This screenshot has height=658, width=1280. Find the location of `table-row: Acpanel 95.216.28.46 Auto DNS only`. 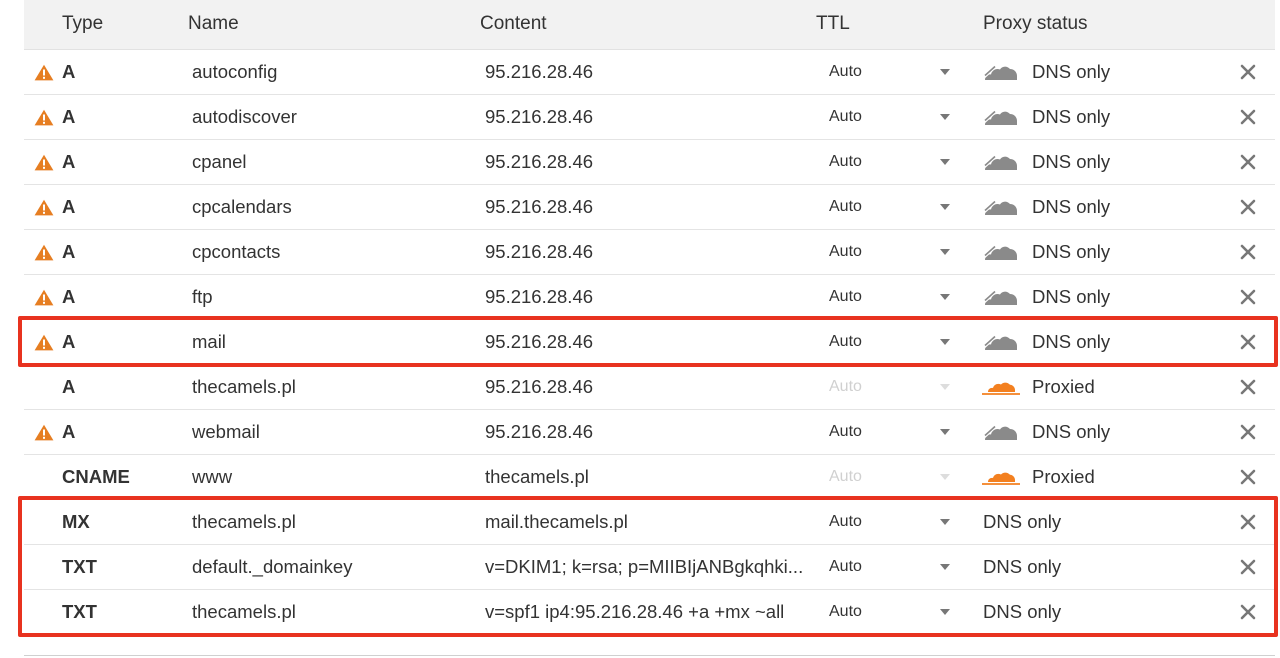

table-row: Acpanel 95.216.28.46 Auto DNS only is located at coordinates (649, 162).